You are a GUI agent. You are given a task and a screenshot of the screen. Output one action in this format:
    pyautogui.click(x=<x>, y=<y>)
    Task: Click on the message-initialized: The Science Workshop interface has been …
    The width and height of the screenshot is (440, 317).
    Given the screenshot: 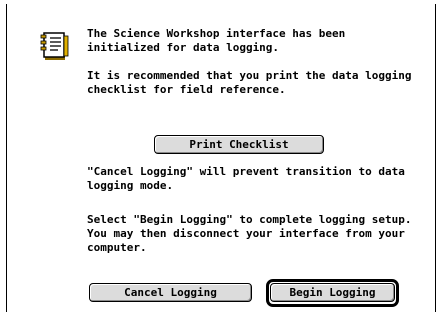 What is the action you would take?
    pyautogui.click(x=216, y=40)
    